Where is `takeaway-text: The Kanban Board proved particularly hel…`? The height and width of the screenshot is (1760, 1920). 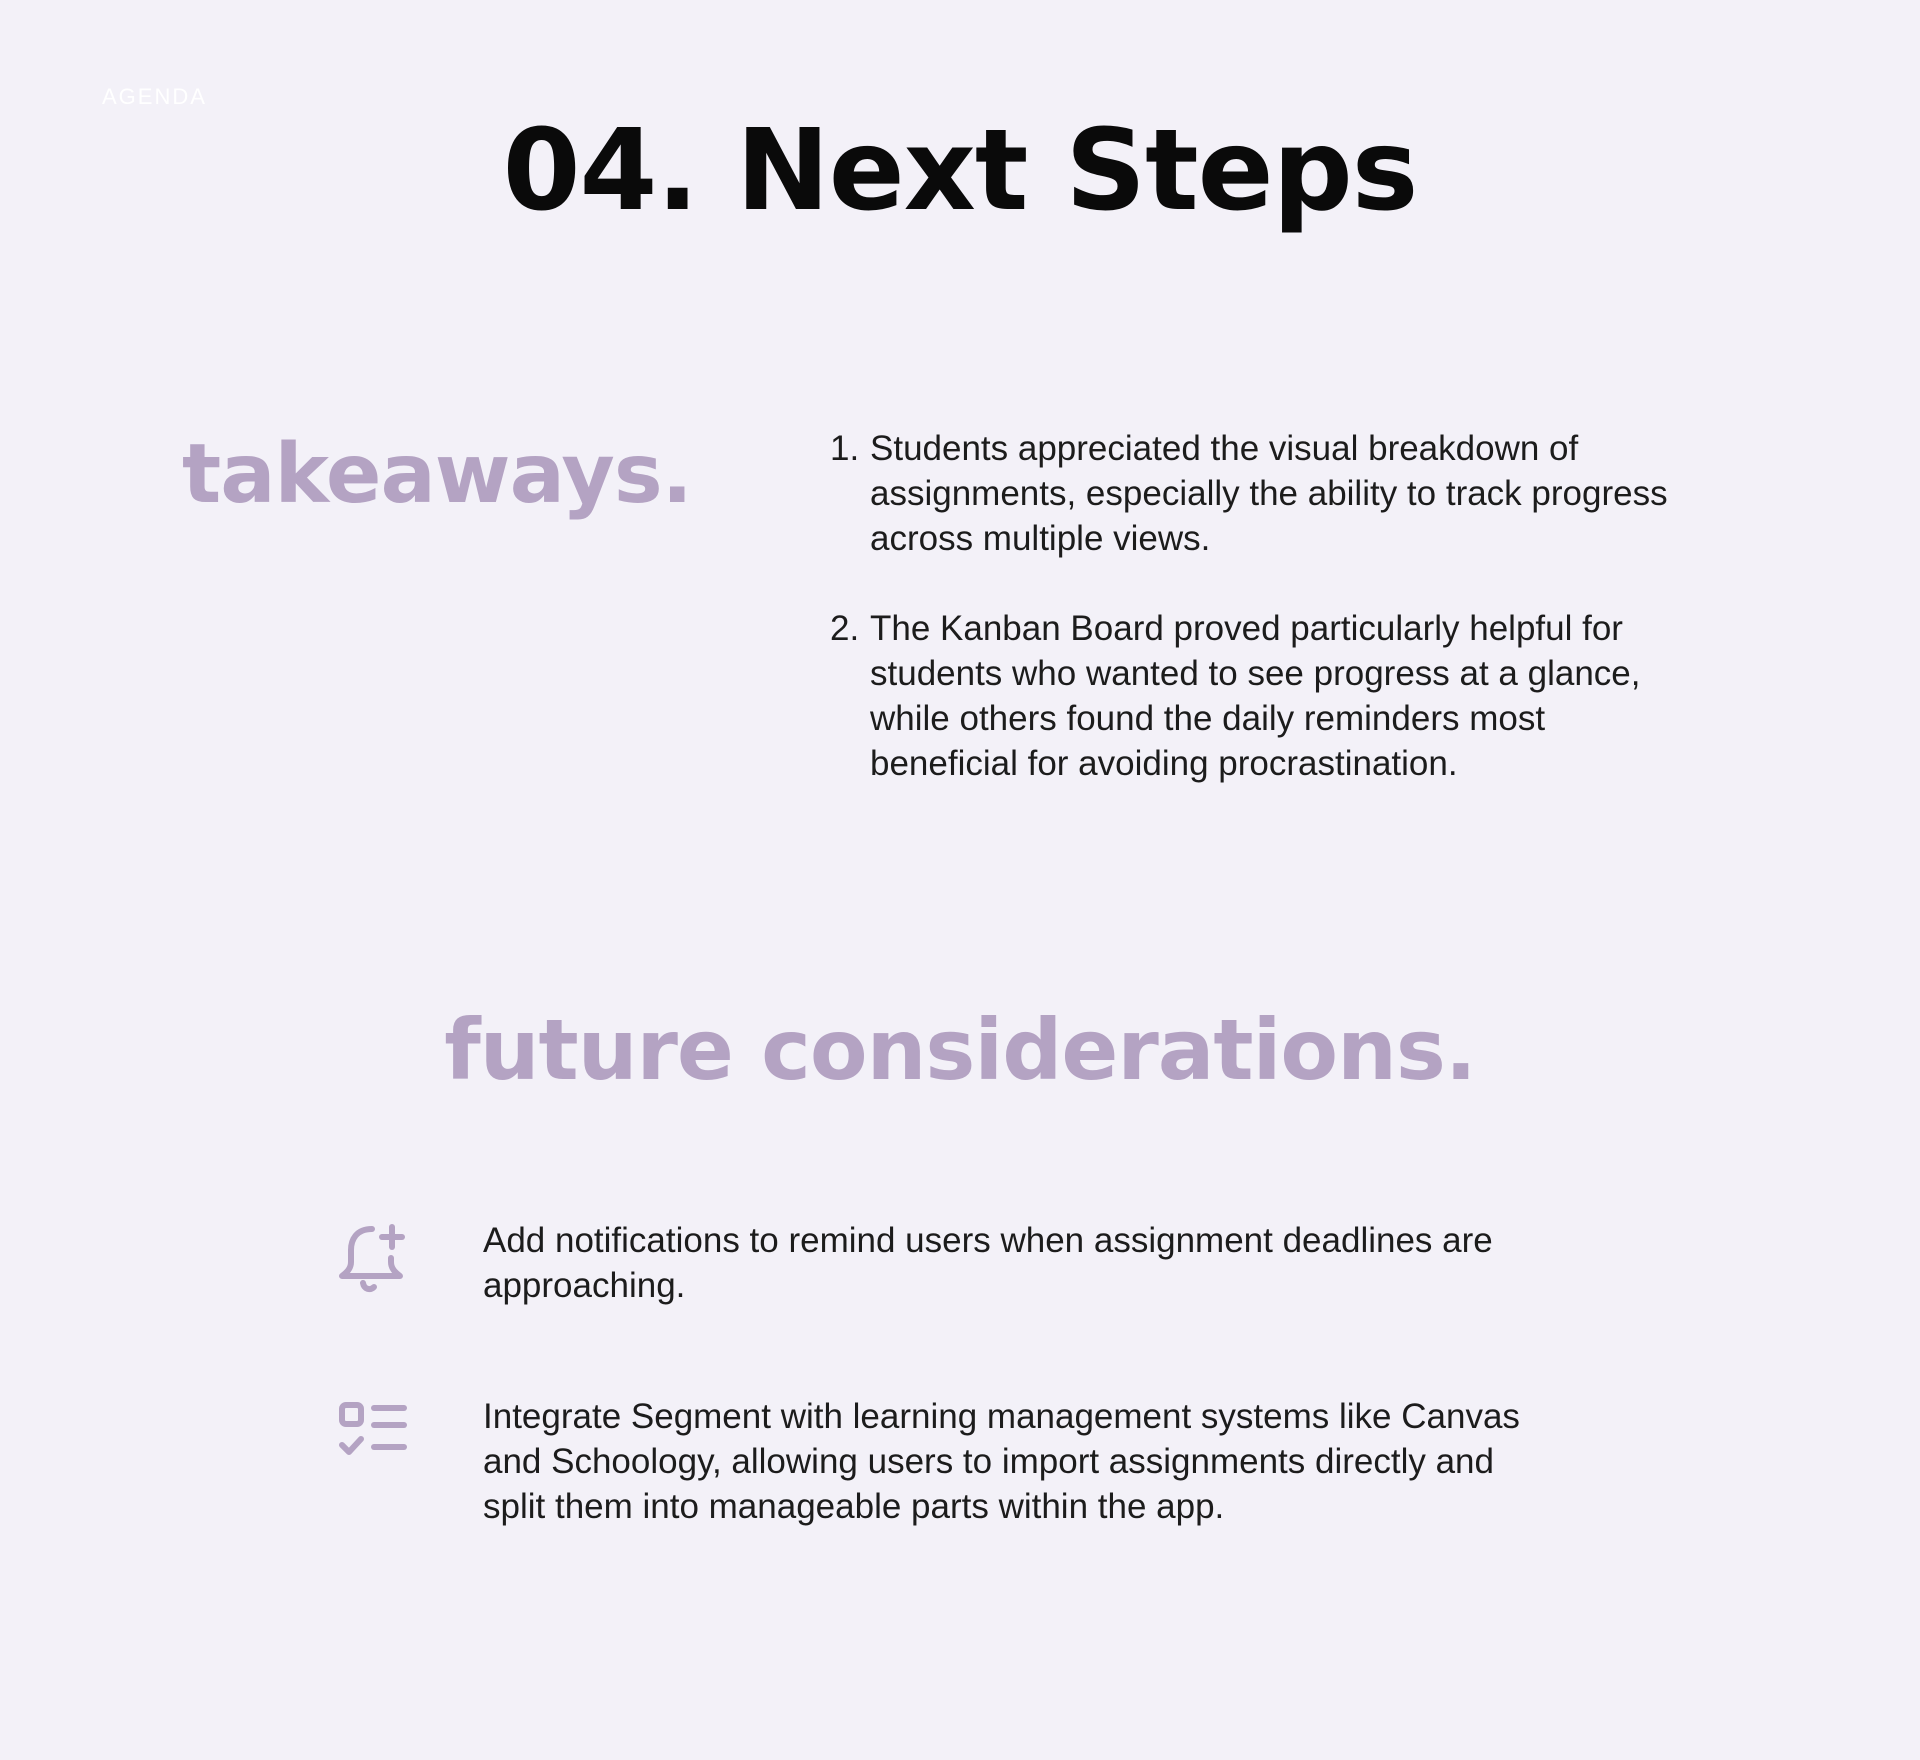
takeaway-text: The Kanban Board proved particularly hel… is located at coordinates (1255, 696).